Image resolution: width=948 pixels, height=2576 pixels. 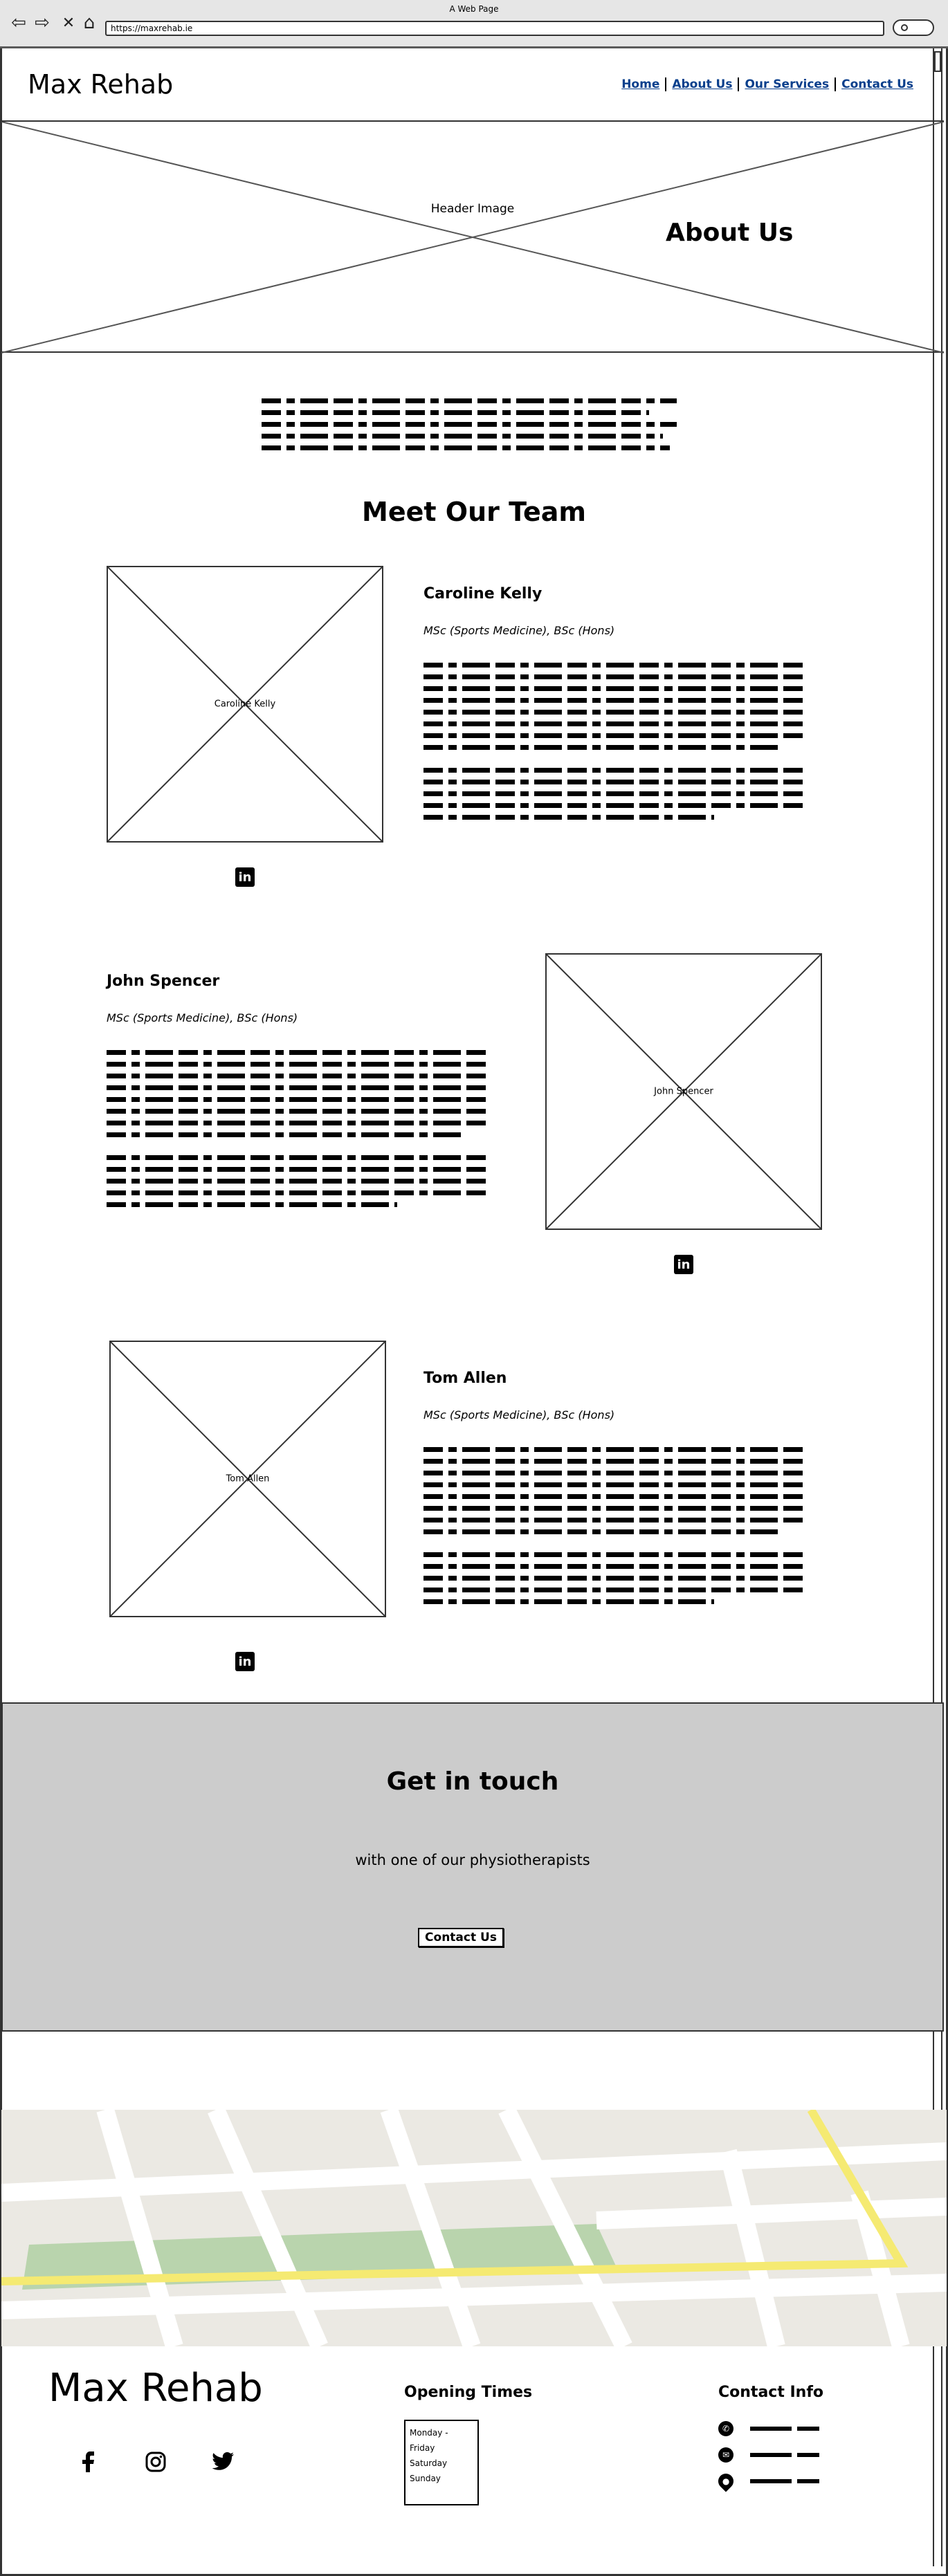 I want to click on back-arrow-icon: ⇦, so click(x=19, y=22).